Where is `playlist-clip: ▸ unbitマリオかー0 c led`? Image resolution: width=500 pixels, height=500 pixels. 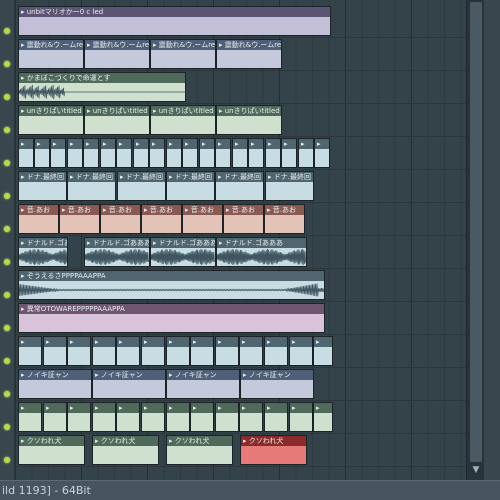
playlist-clip: ▸ unbitマリオかー0 c led is located at coordinates (174, 21).